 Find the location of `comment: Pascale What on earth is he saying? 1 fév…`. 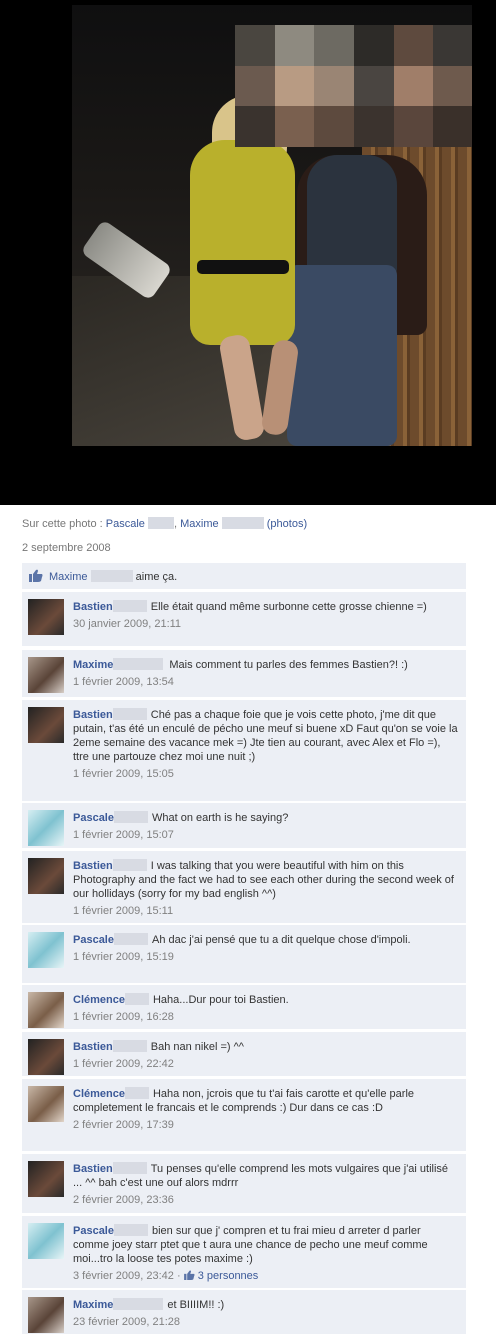

comment: Pascale What on earth is he saying? 1 fév… is located at coordinates (244, 825).